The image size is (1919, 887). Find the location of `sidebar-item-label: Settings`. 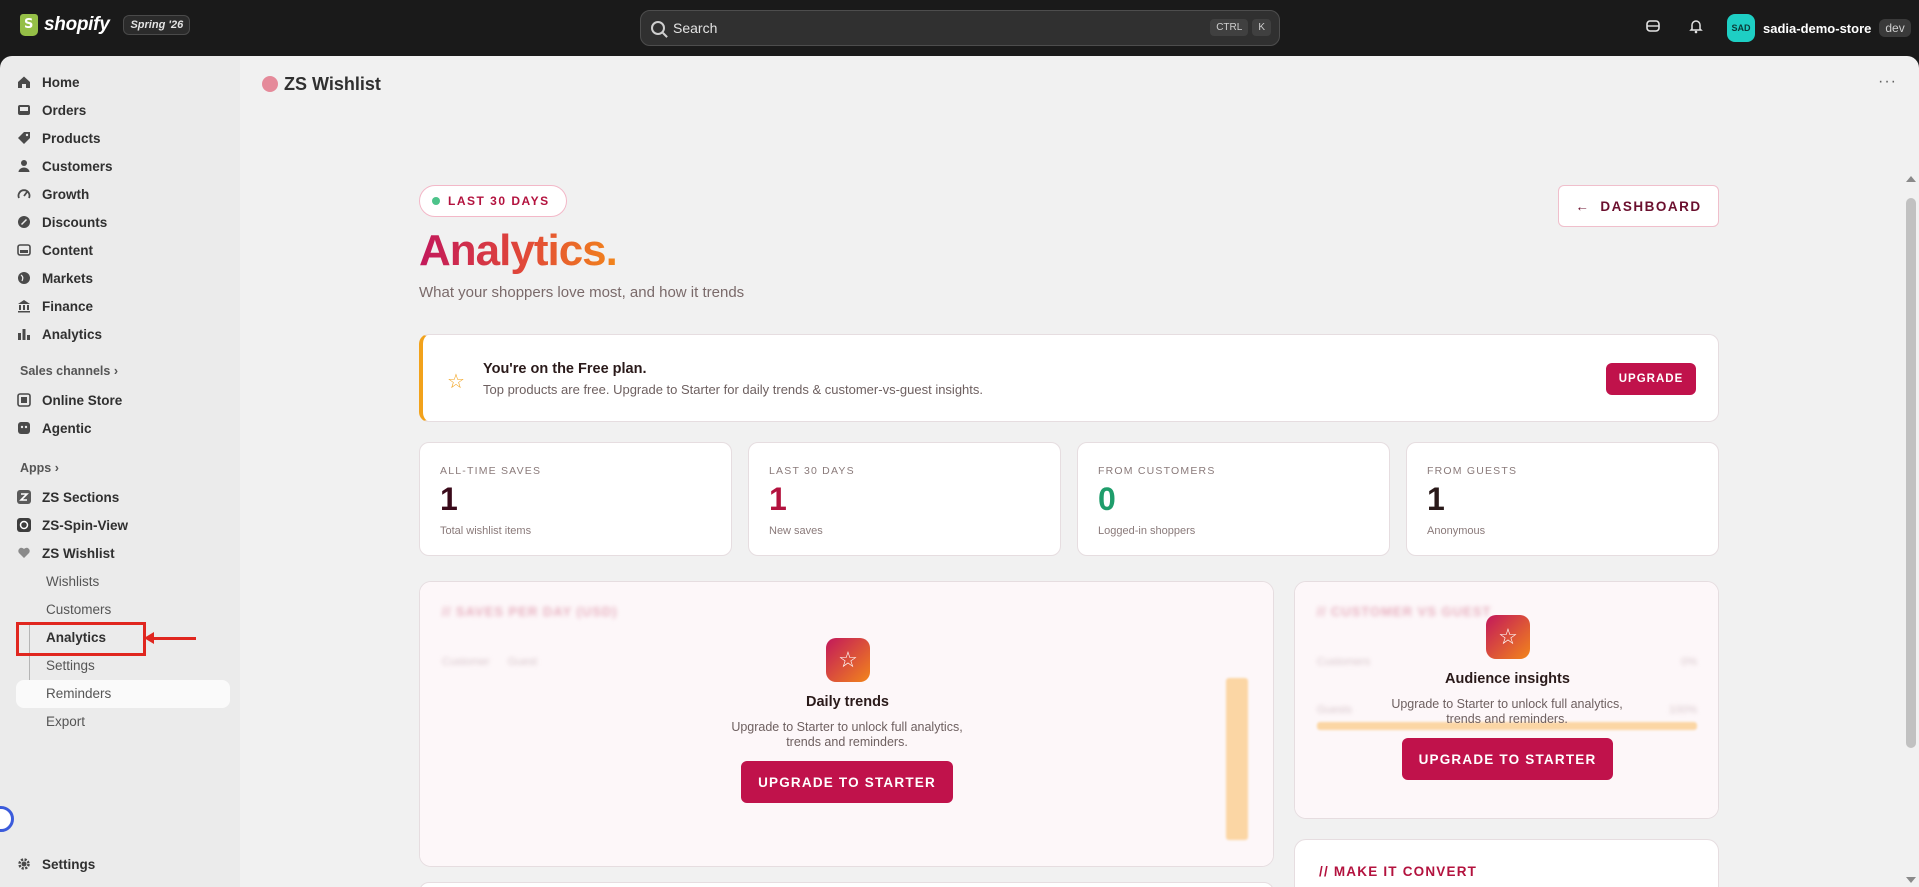

sidebar-item-label: Settings is located at coordinates (69, 864).